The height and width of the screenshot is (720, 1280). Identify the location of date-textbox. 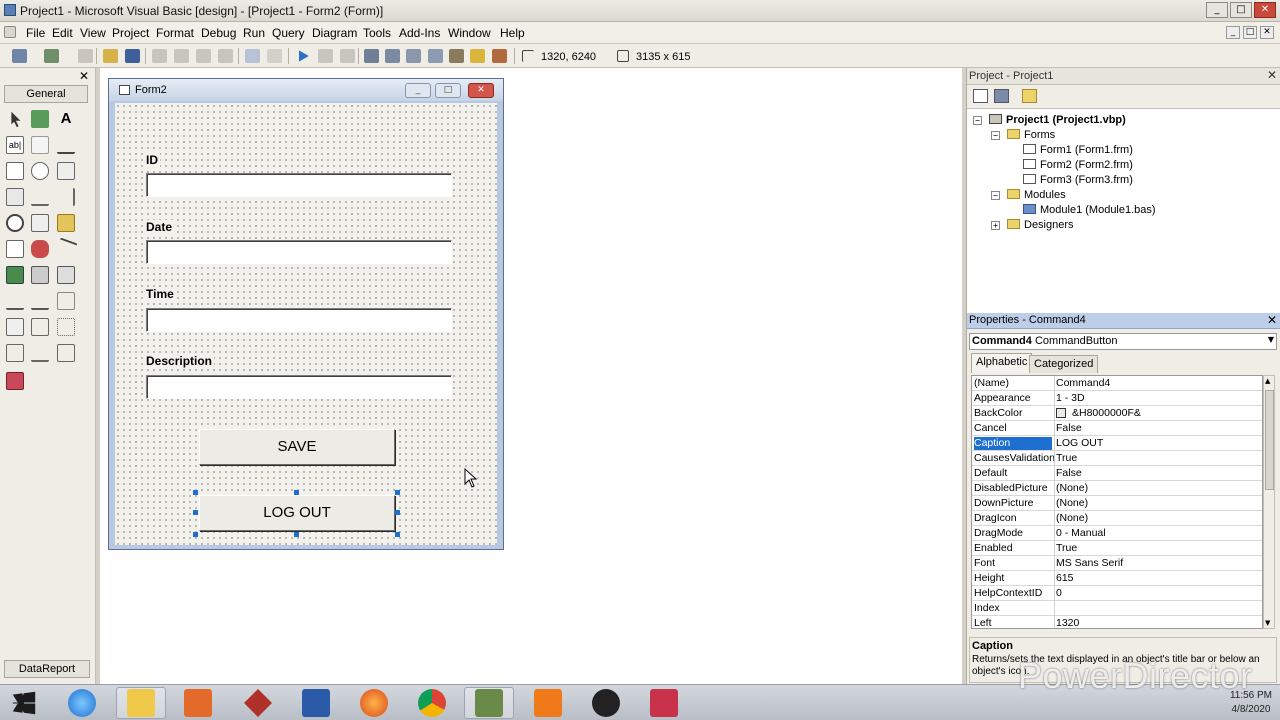
(299, 252).